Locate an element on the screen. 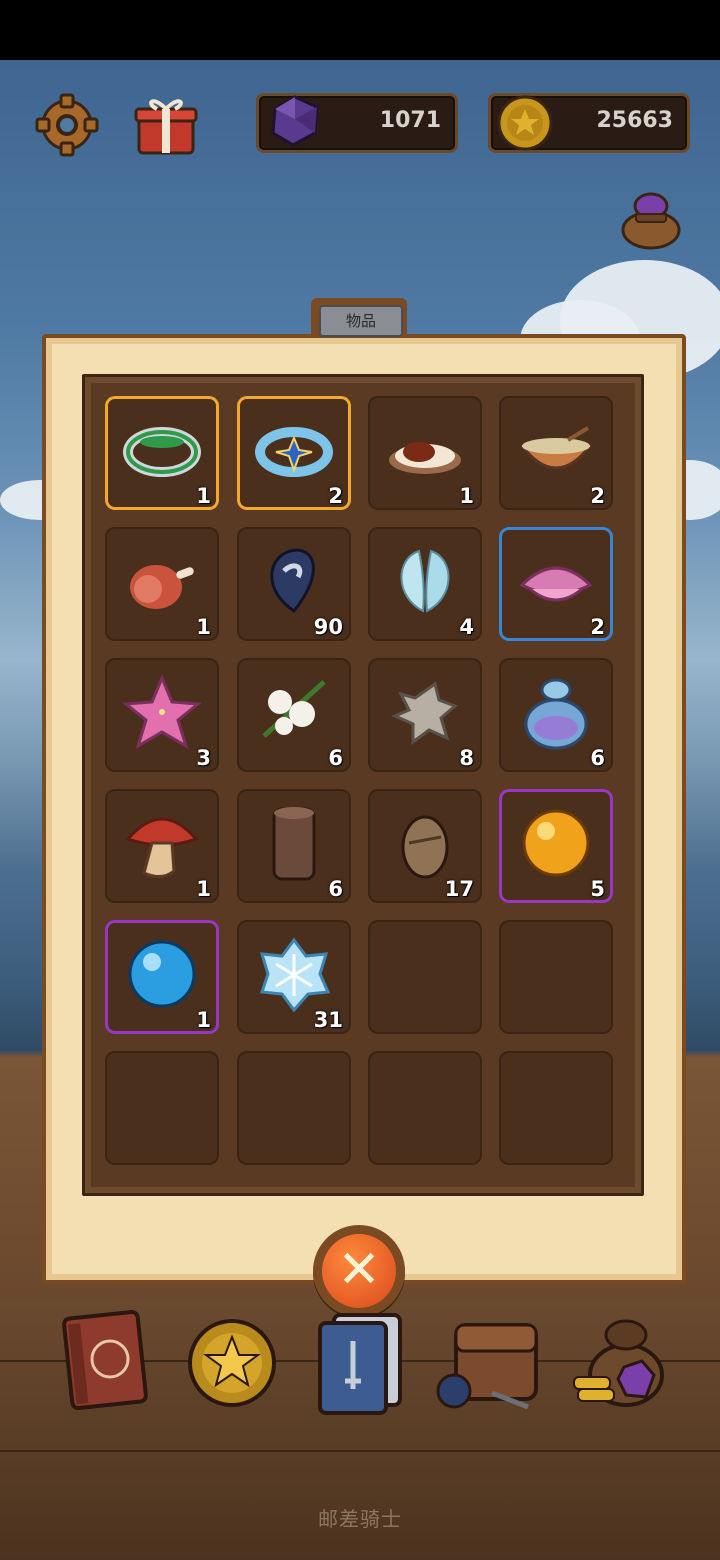 Image resolution: width=720 pixels, height=1560 pixels. item-count: 90 is located at coordinates (328, 627).